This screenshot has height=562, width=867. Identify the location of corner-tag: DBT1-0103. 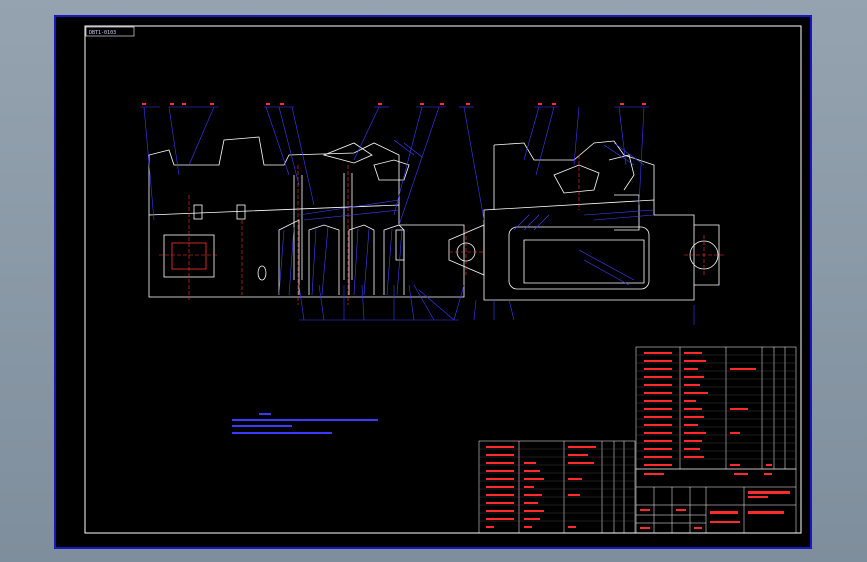
(102, 33).